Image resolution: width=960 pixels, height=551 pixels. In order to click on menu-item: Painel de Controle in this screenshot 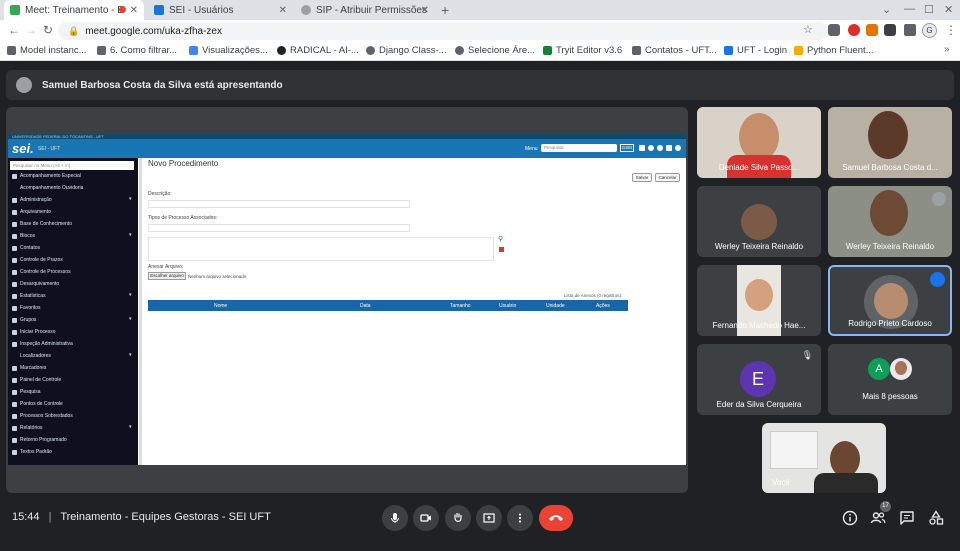, I will do `click(36, 380)`.